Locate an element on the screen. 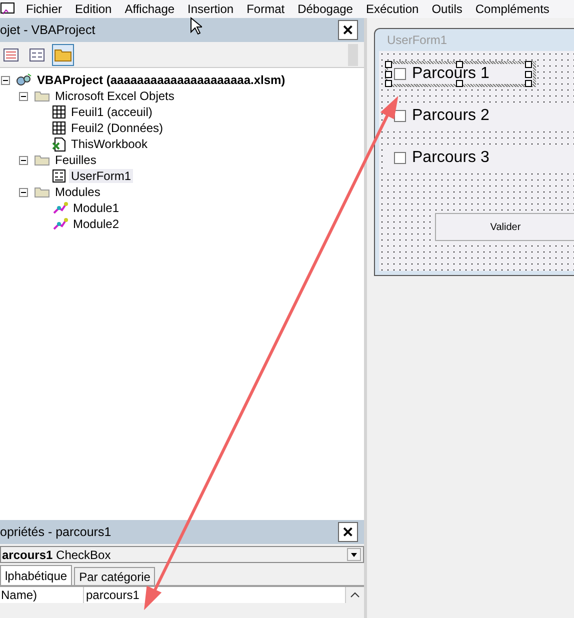 This screenshot has height=618, width=574. toolbar-button is located at coordinates (63, 55).